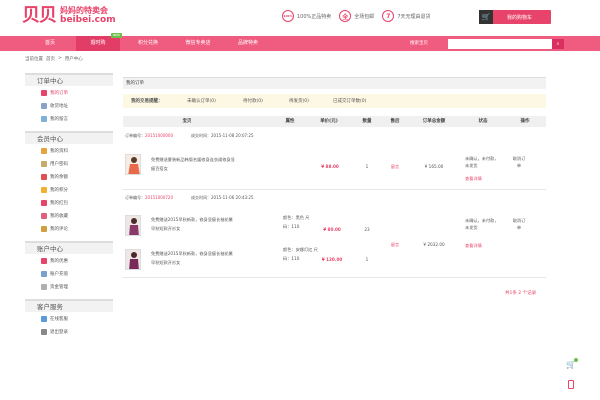 The height and width of the screenshot is (400, 600). What do you see at coordinates (69, 228) in the screenshot?
I see `sidebar-item-comments: 我的评论` at bounding box center [69, 228].